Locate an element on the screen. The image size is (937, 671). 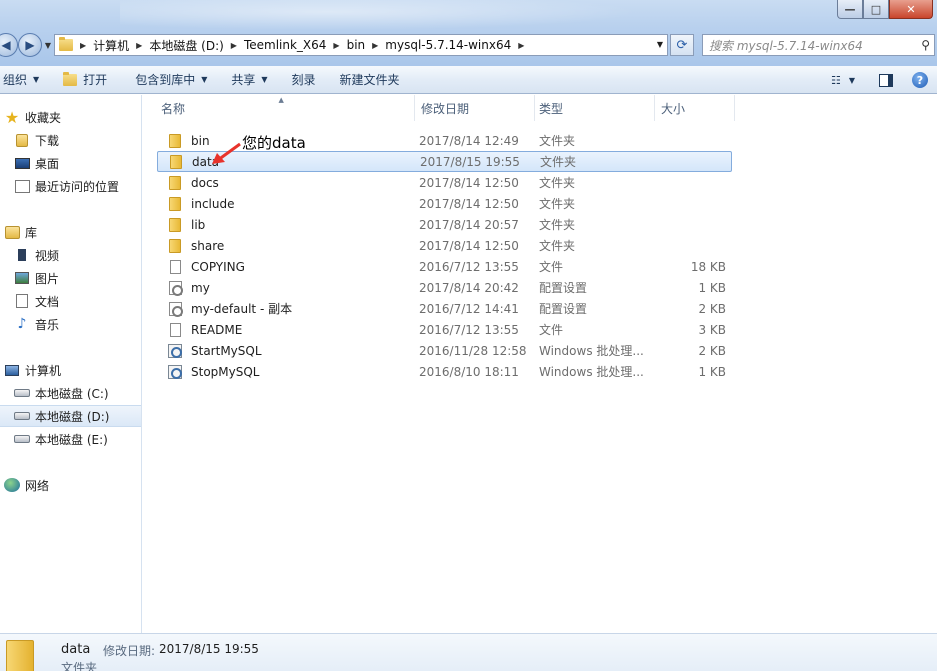
file-row-my: my 2017/8/14 20:42 配置设置 1 KB is located at coordinates (444, 287).